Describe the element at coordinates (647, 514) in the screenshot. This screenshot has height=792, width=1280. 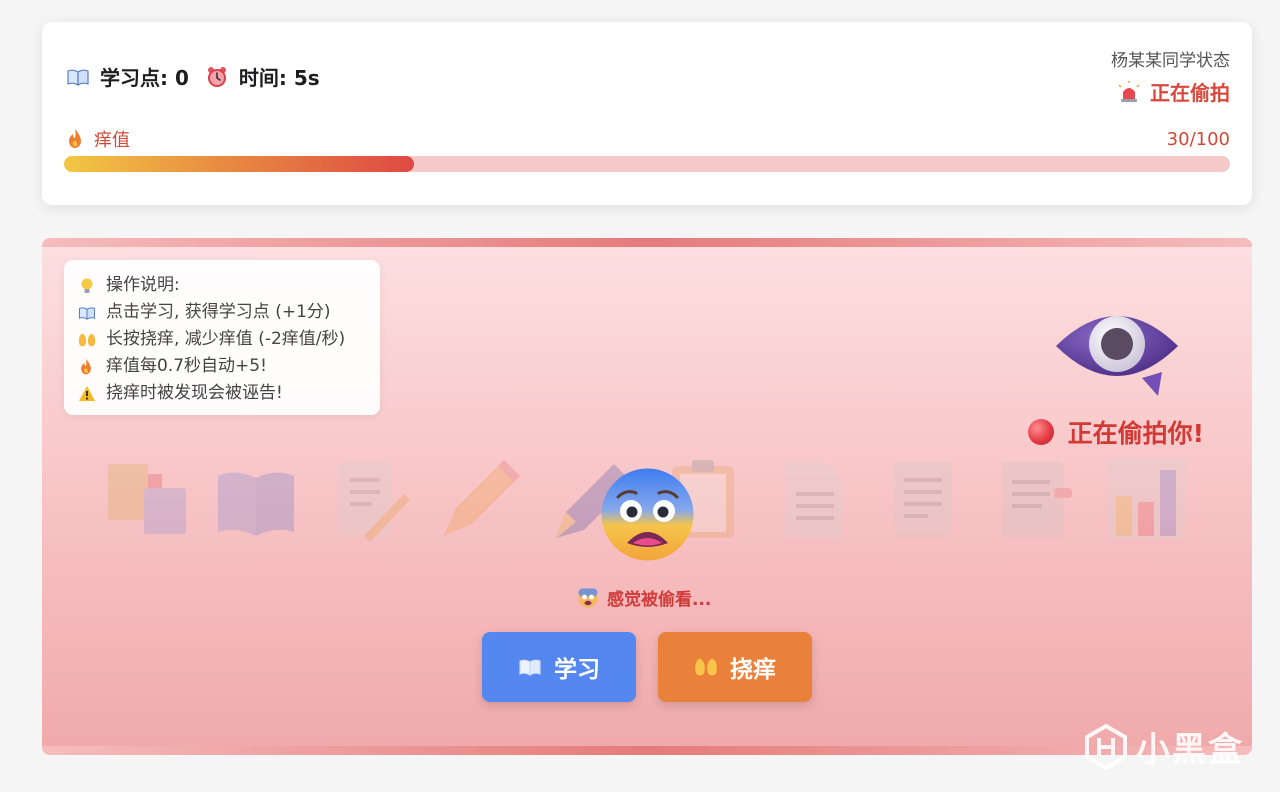
I see `scared-face-icon` at that location.